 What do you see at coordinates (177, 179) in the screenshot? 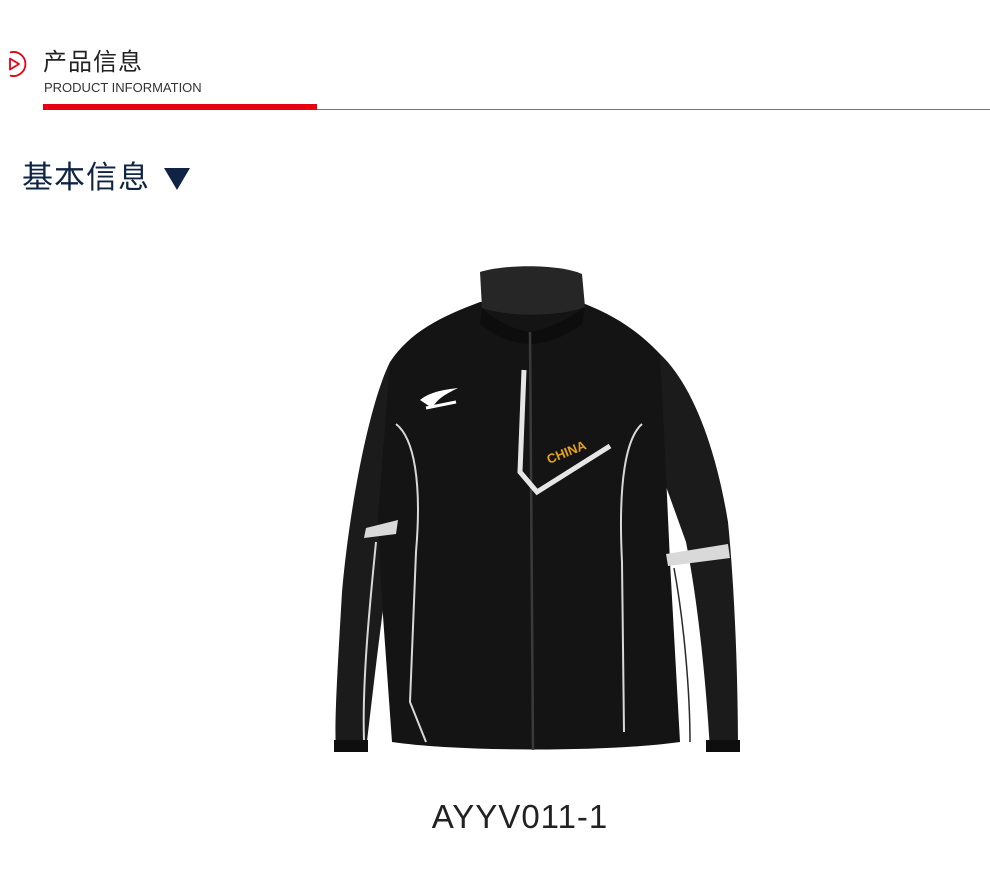
I see `triangle-down-icon` at bounding box center [177, 179].